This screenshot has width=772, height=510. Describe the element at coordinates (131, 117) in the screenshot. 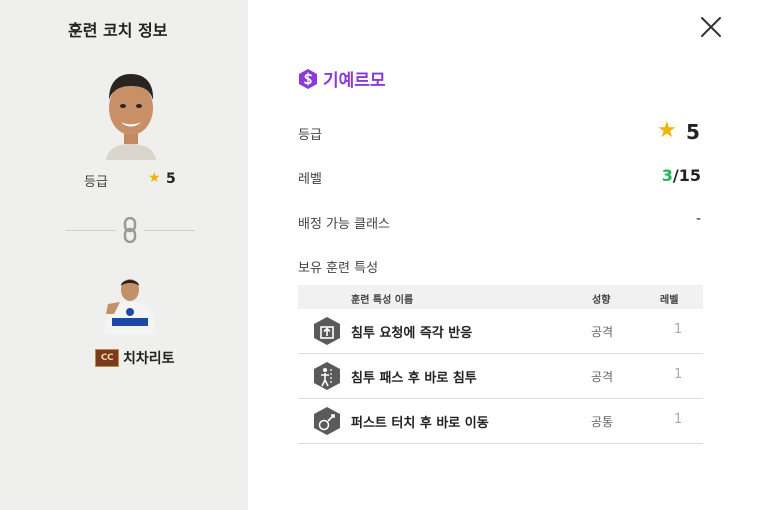

I see `coach-photo` at that location.